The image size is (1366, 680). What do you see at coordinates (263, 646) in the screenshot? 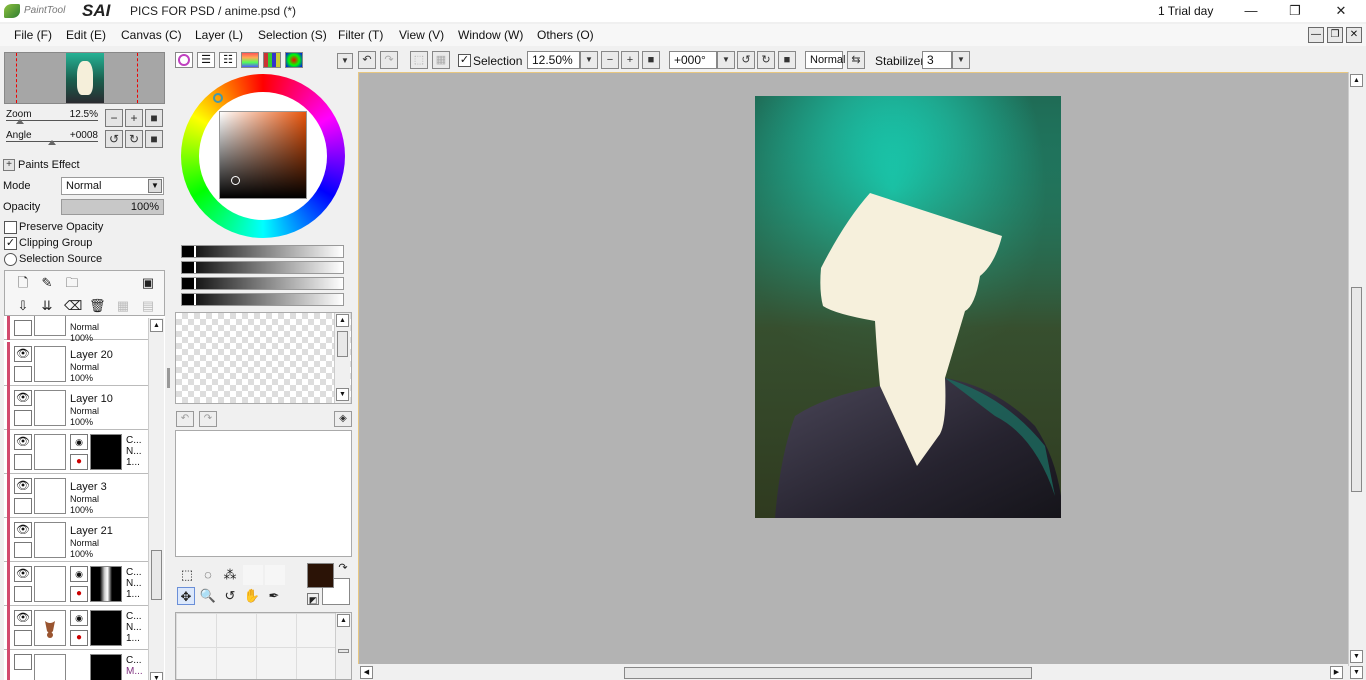
I see `brush-tool-palette` at bounding box center [263, 646].